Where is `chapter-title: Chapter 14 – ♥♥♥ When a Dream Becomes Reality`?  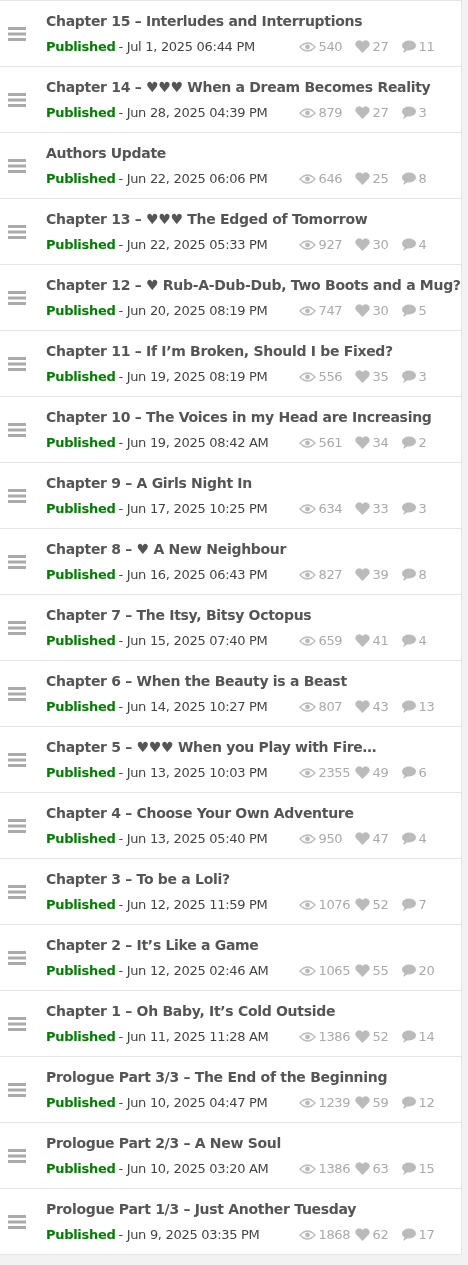
chapter-title: Chapter 14 – ♥♥♥ When a Dream Becomes Reality is located at coordinates (238, 87).